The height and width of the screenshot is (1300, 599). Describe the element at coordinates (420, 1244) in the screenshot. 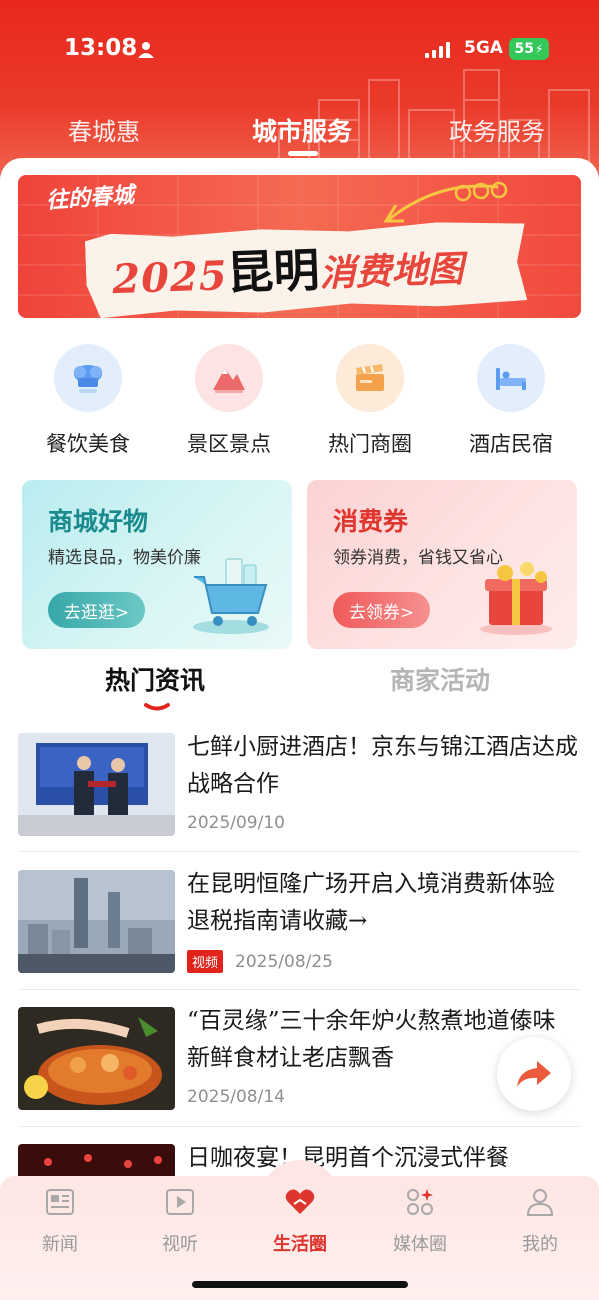

I see `nav-media-circle-label: 媒体圈` at that location.